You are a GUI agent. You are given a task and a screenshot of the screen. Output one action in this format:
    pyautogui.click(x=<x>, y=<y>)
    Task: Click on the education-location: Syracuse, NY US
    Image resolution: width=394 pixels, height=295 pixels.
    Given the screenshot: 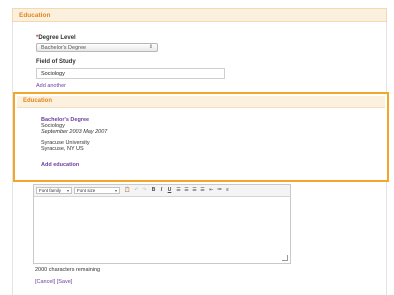 What is the action you would take?
    pyautogui.click(x=62, y=149)
    